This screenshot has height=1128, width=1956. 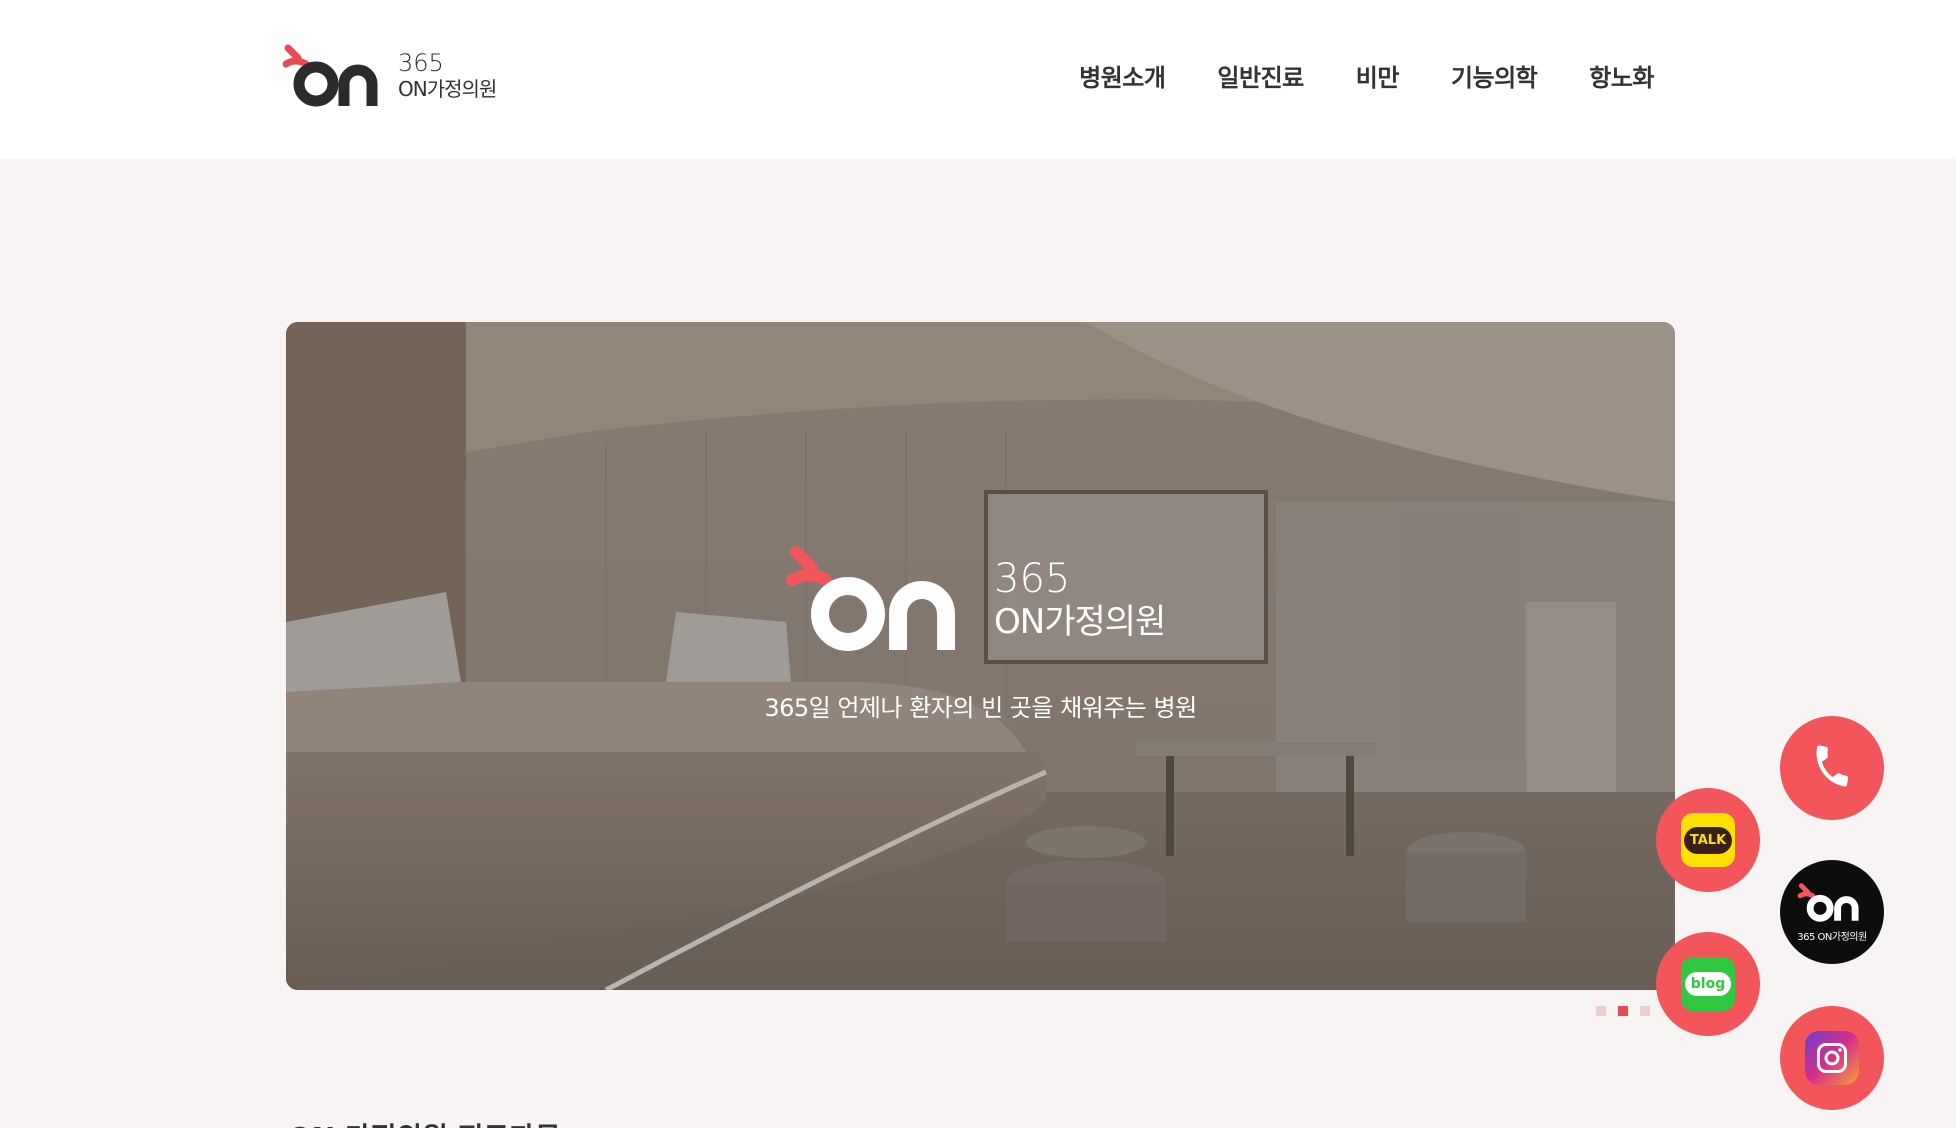 I want to click on nav-anti-aging: 항노화, so click(x=1621, y=75).